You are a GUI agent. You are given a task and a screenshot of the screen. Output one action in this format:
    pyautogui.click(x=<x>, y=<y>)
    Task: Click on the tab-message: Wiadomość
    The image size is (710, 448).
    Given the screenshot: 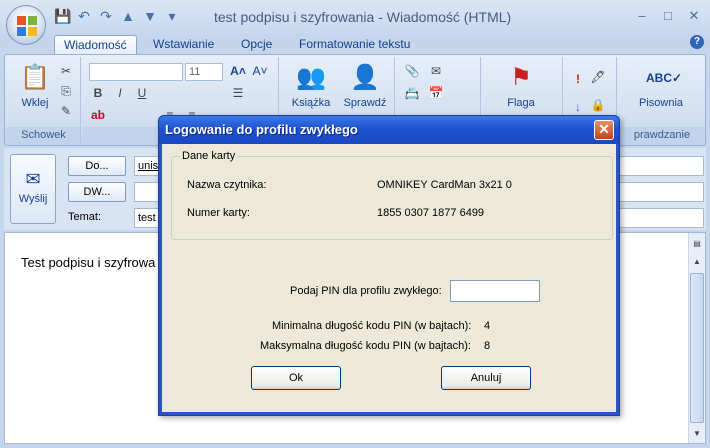 What is the action you would take?
    pyautogui.click(x=95, y=45)
    